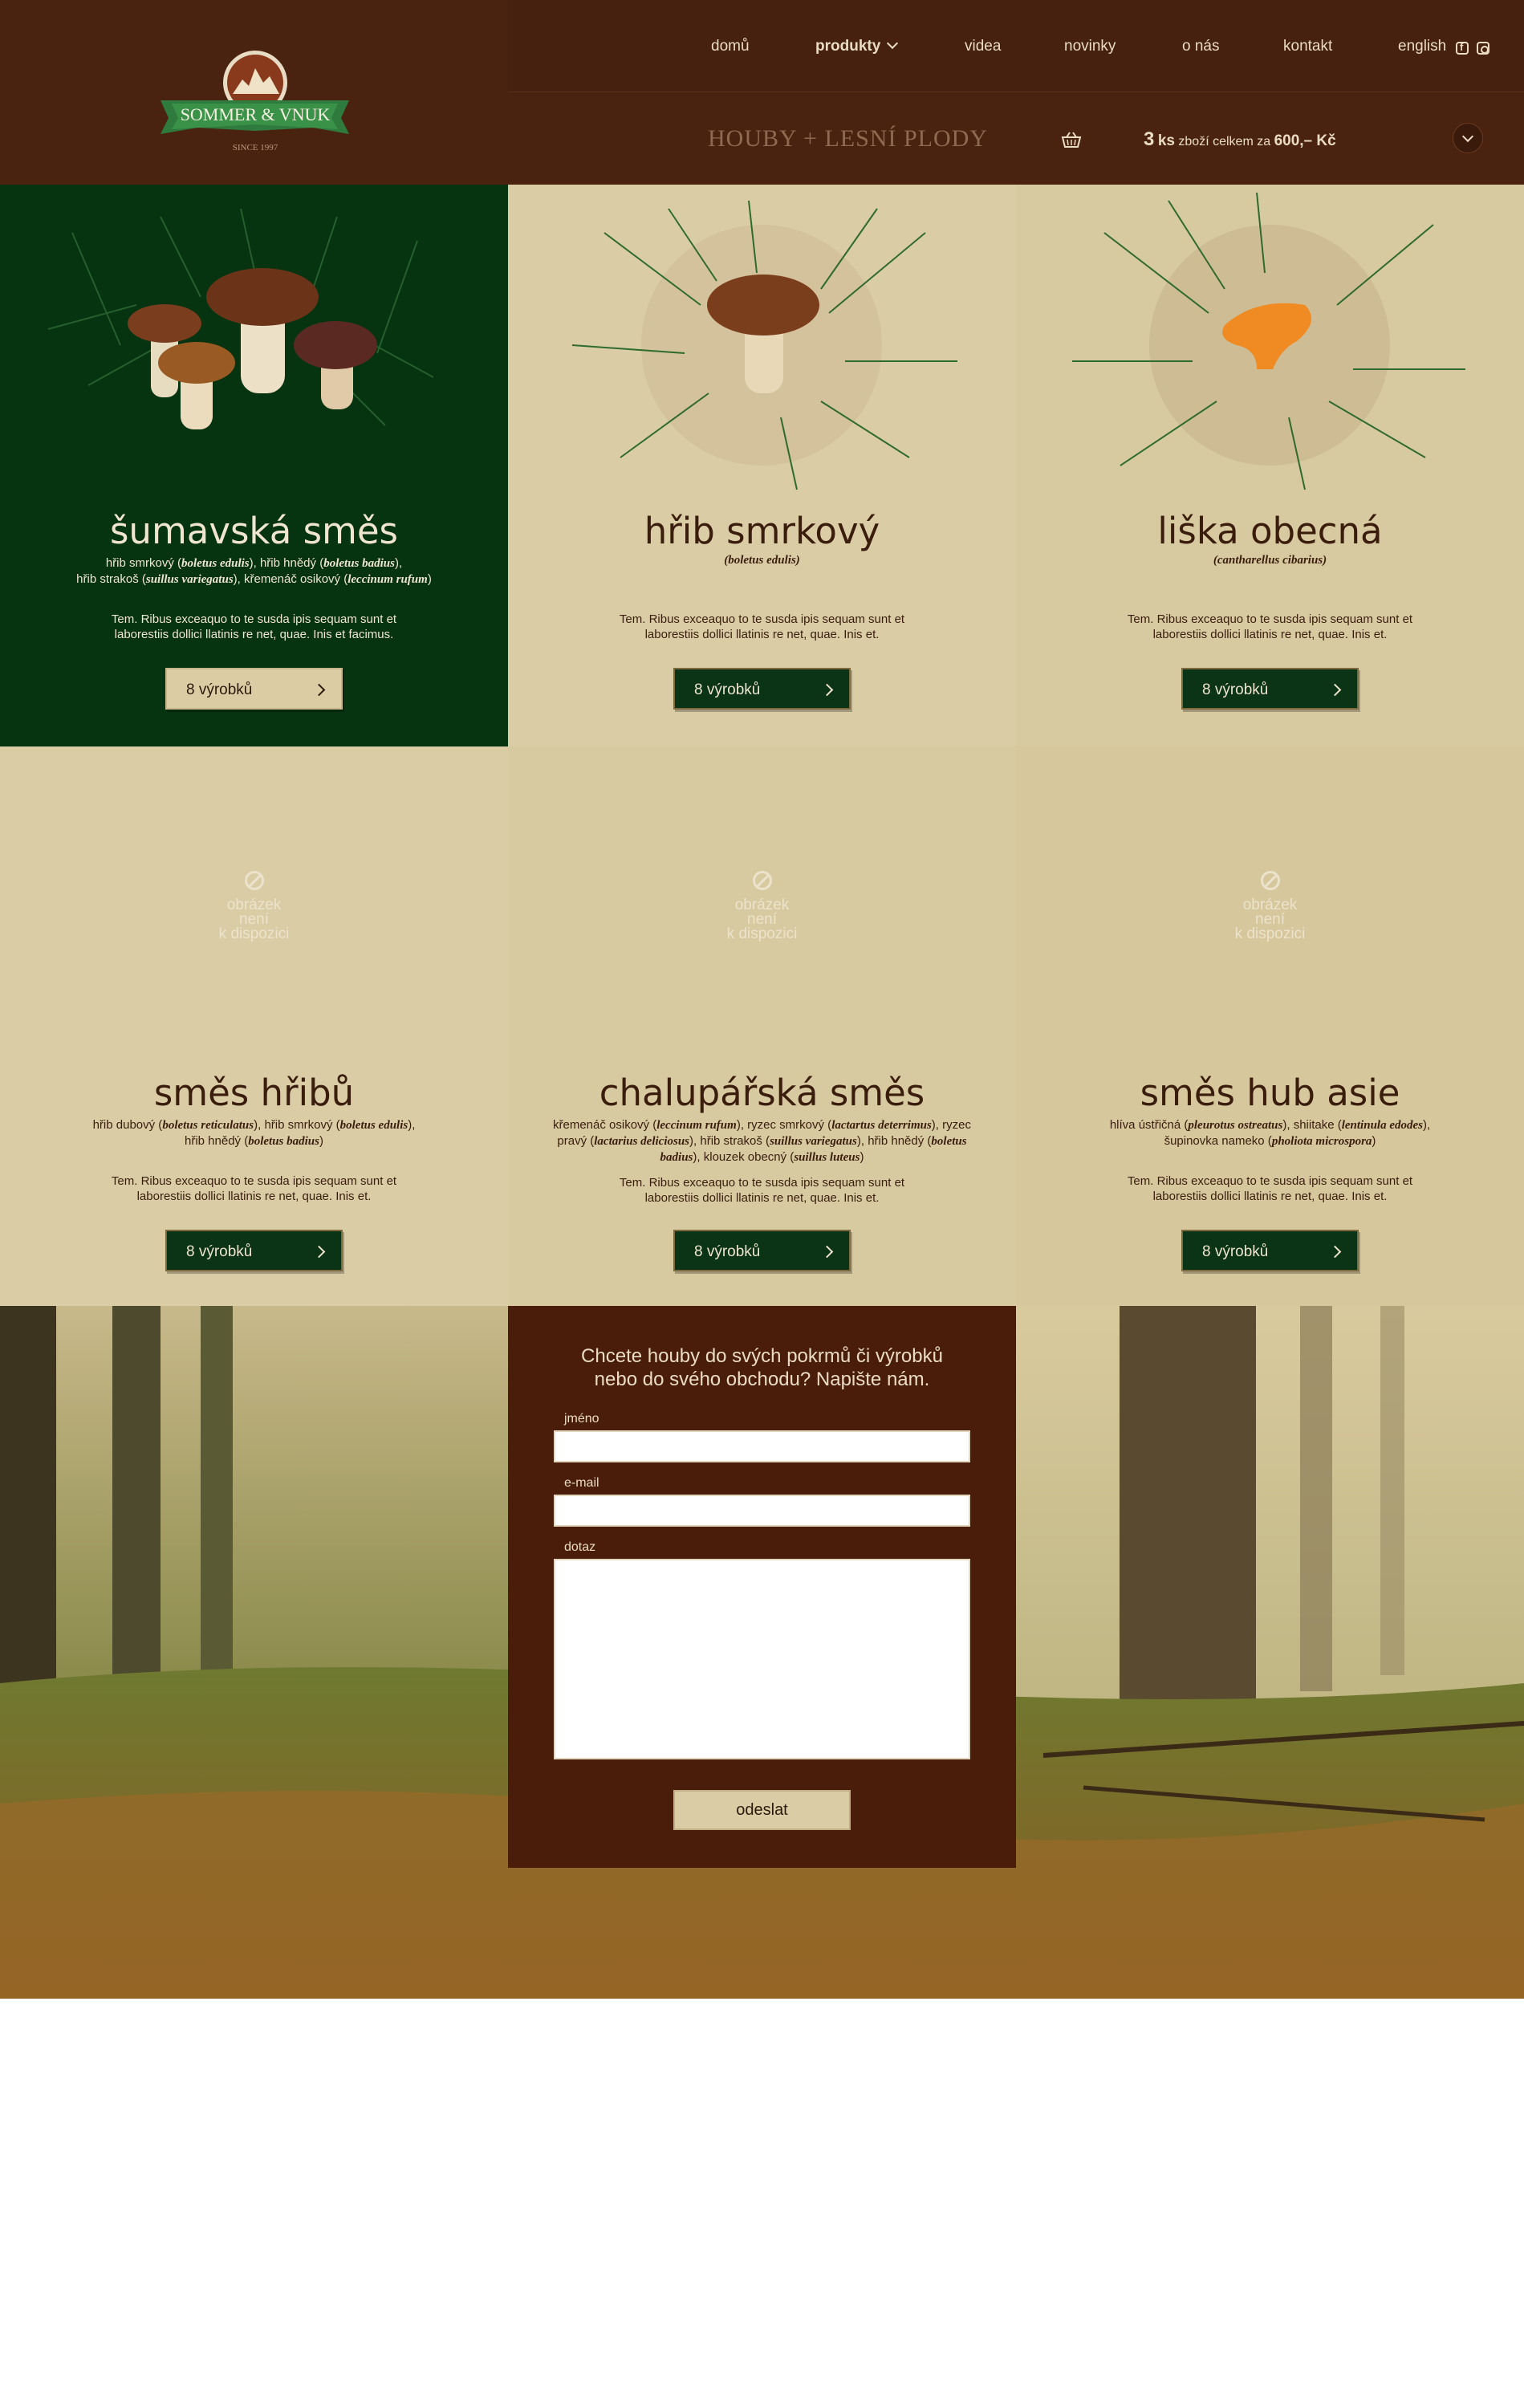  Describe the element at coordinates (1090, 46) in the screenshot. I see `nav-news: novinky` at that location.